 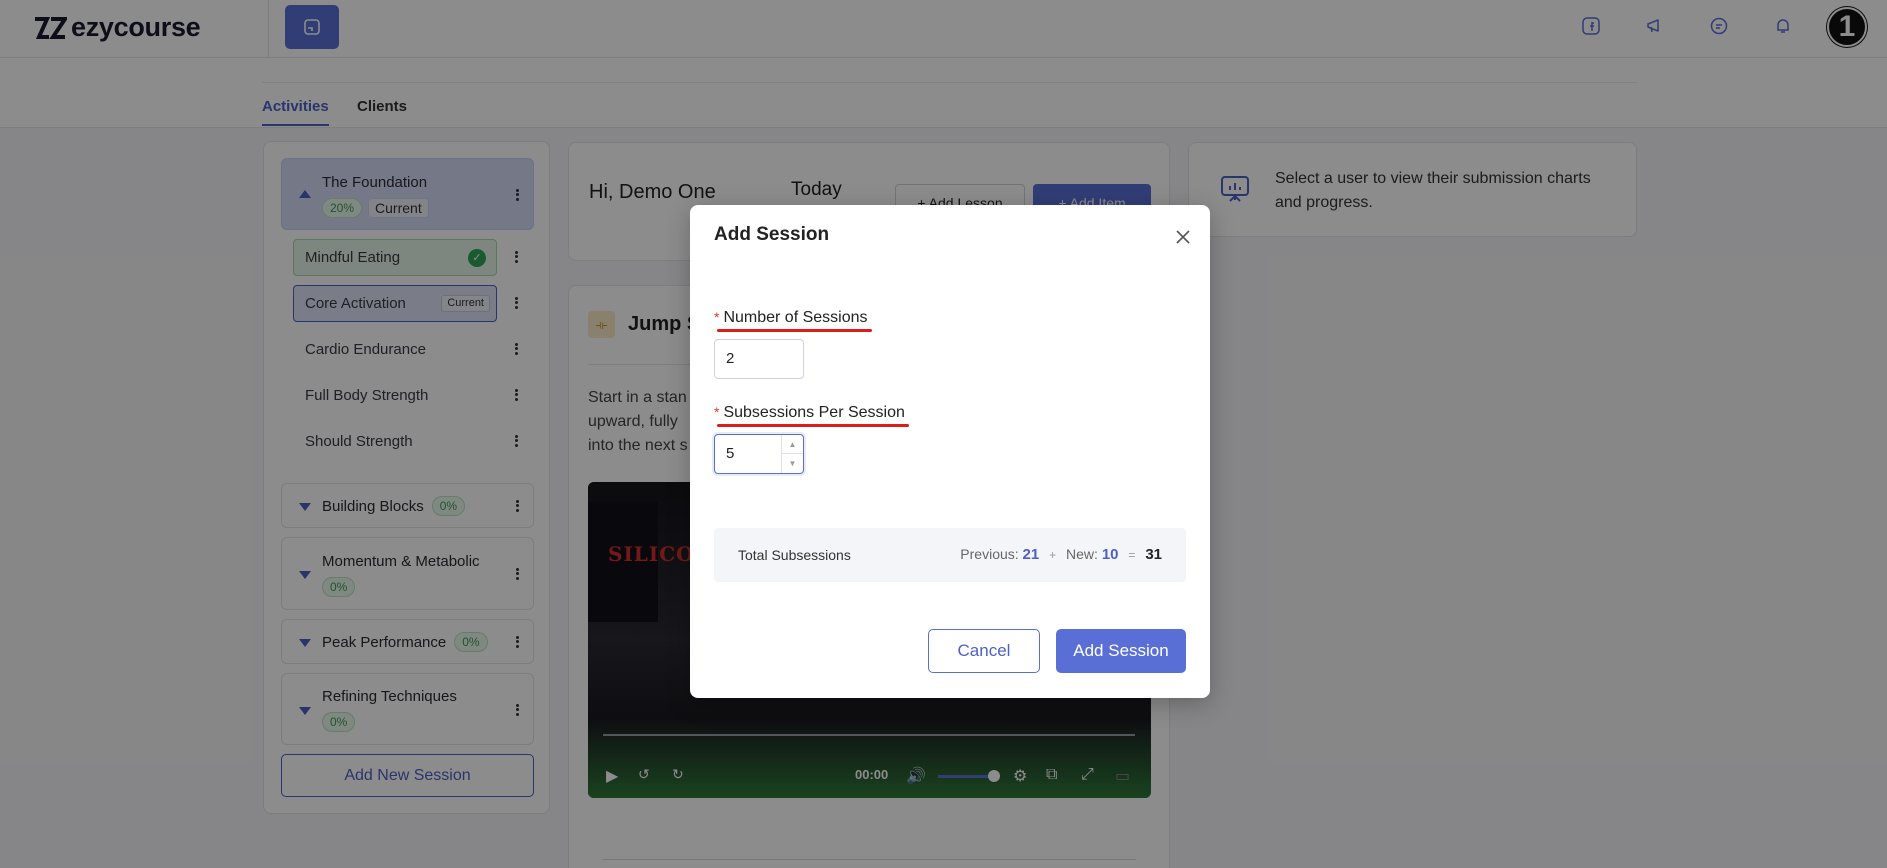 What do you see at coordinates (1132, 555) in the screenshot?
I see `equals-sign: =` at bounding box center [1132, 555].